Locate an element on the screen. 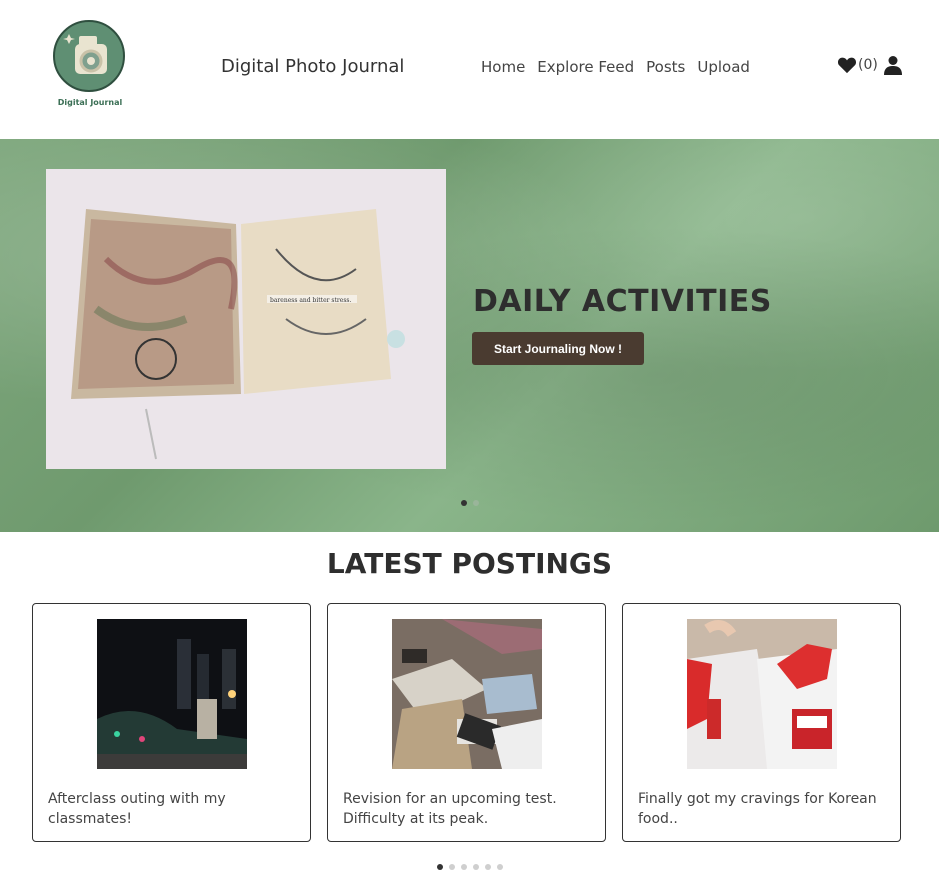  favorites-button: (0) is located at coordinates (857, 65).